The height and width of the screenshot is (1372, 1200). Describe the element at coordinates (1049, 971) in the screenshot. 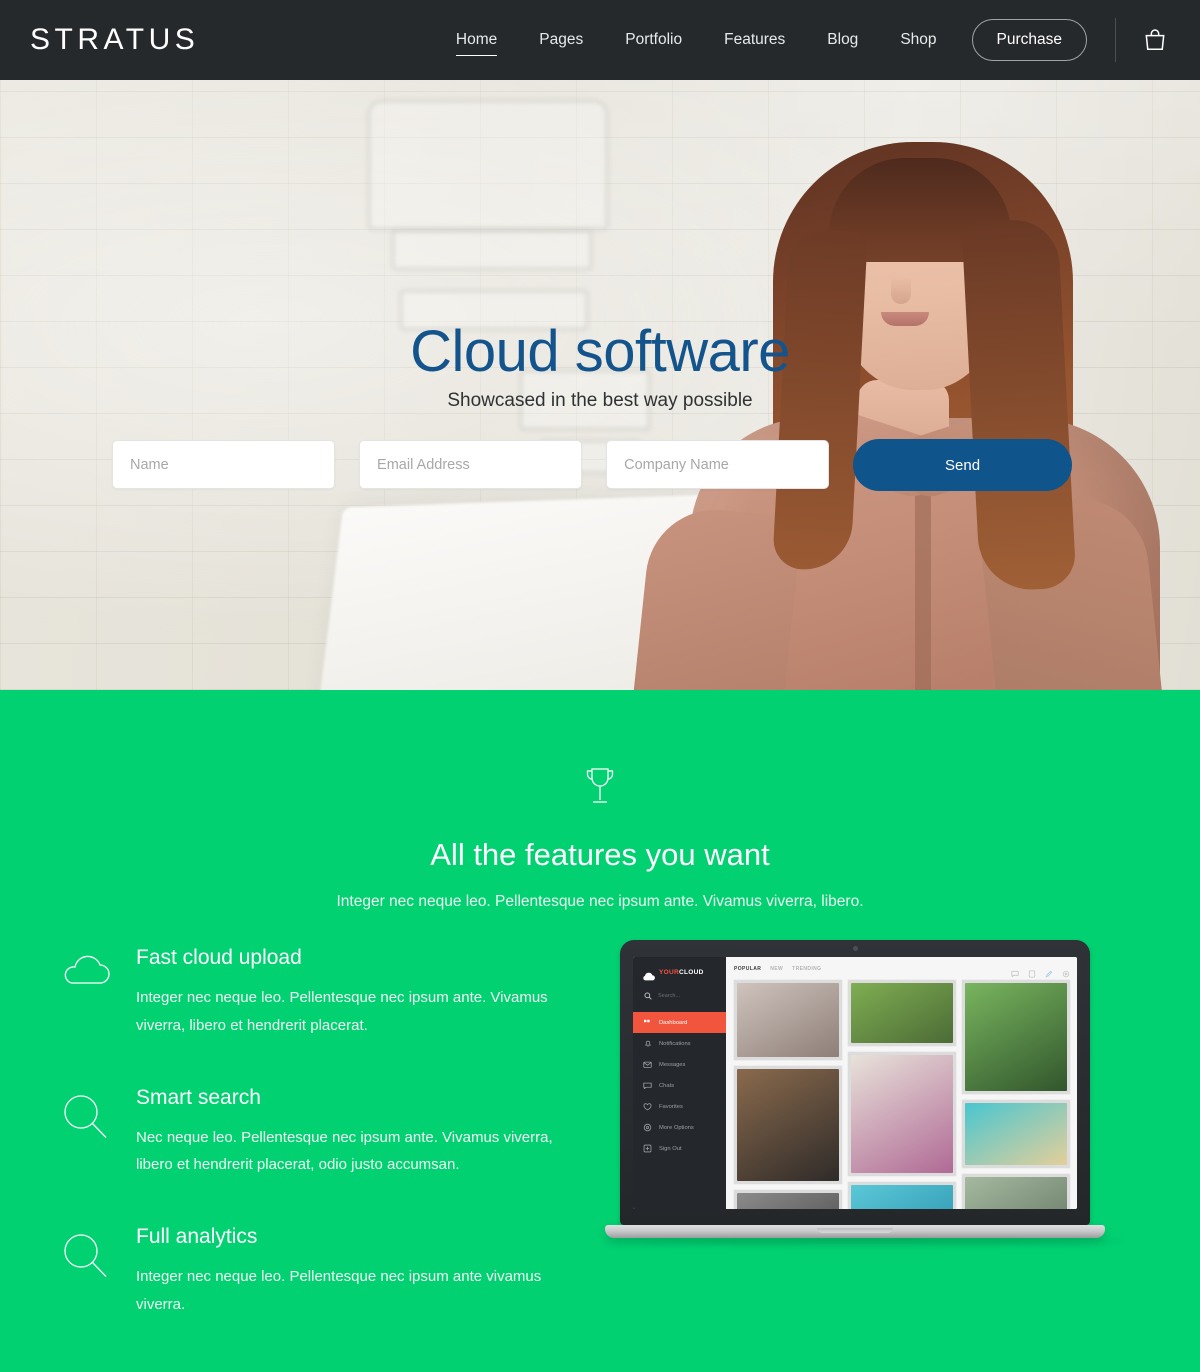

I see `pencil-icon` at that location.